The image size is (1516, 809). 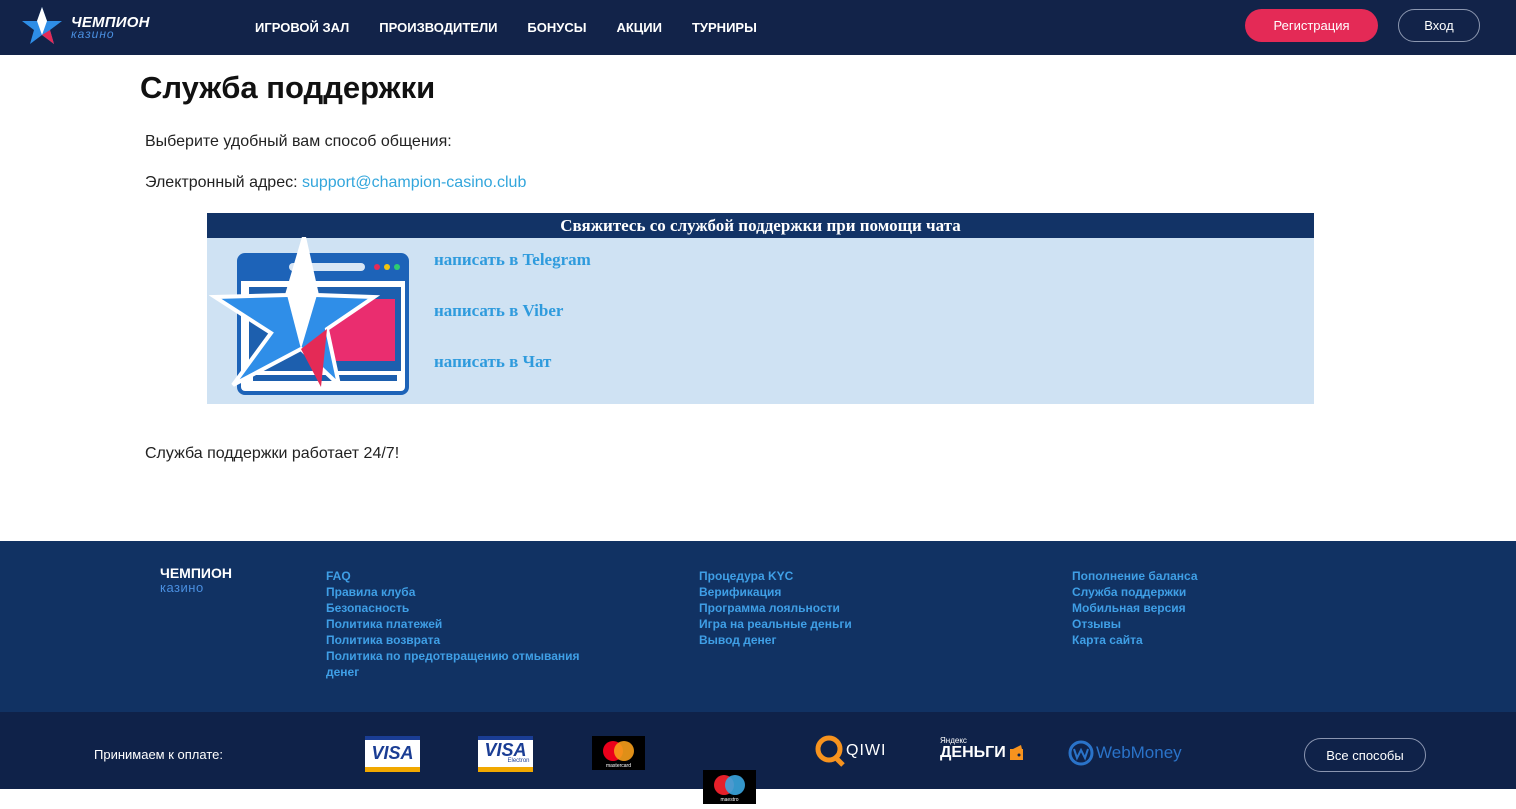 What do you see at coordinates (1135, 640) in the screenshot?
I see `footer-link-sitemap: Карта сайта` at bounding box center [1135, 640].